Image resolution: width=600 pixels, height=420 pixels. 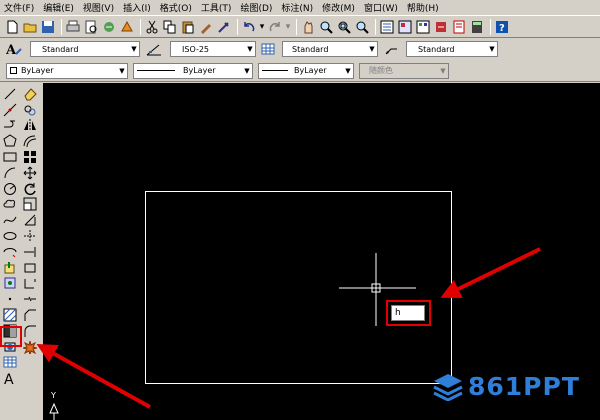 What do you see at coordinates (30, 284) in the screenshot?
I see `break-icon` at bounding box center [30, 284].